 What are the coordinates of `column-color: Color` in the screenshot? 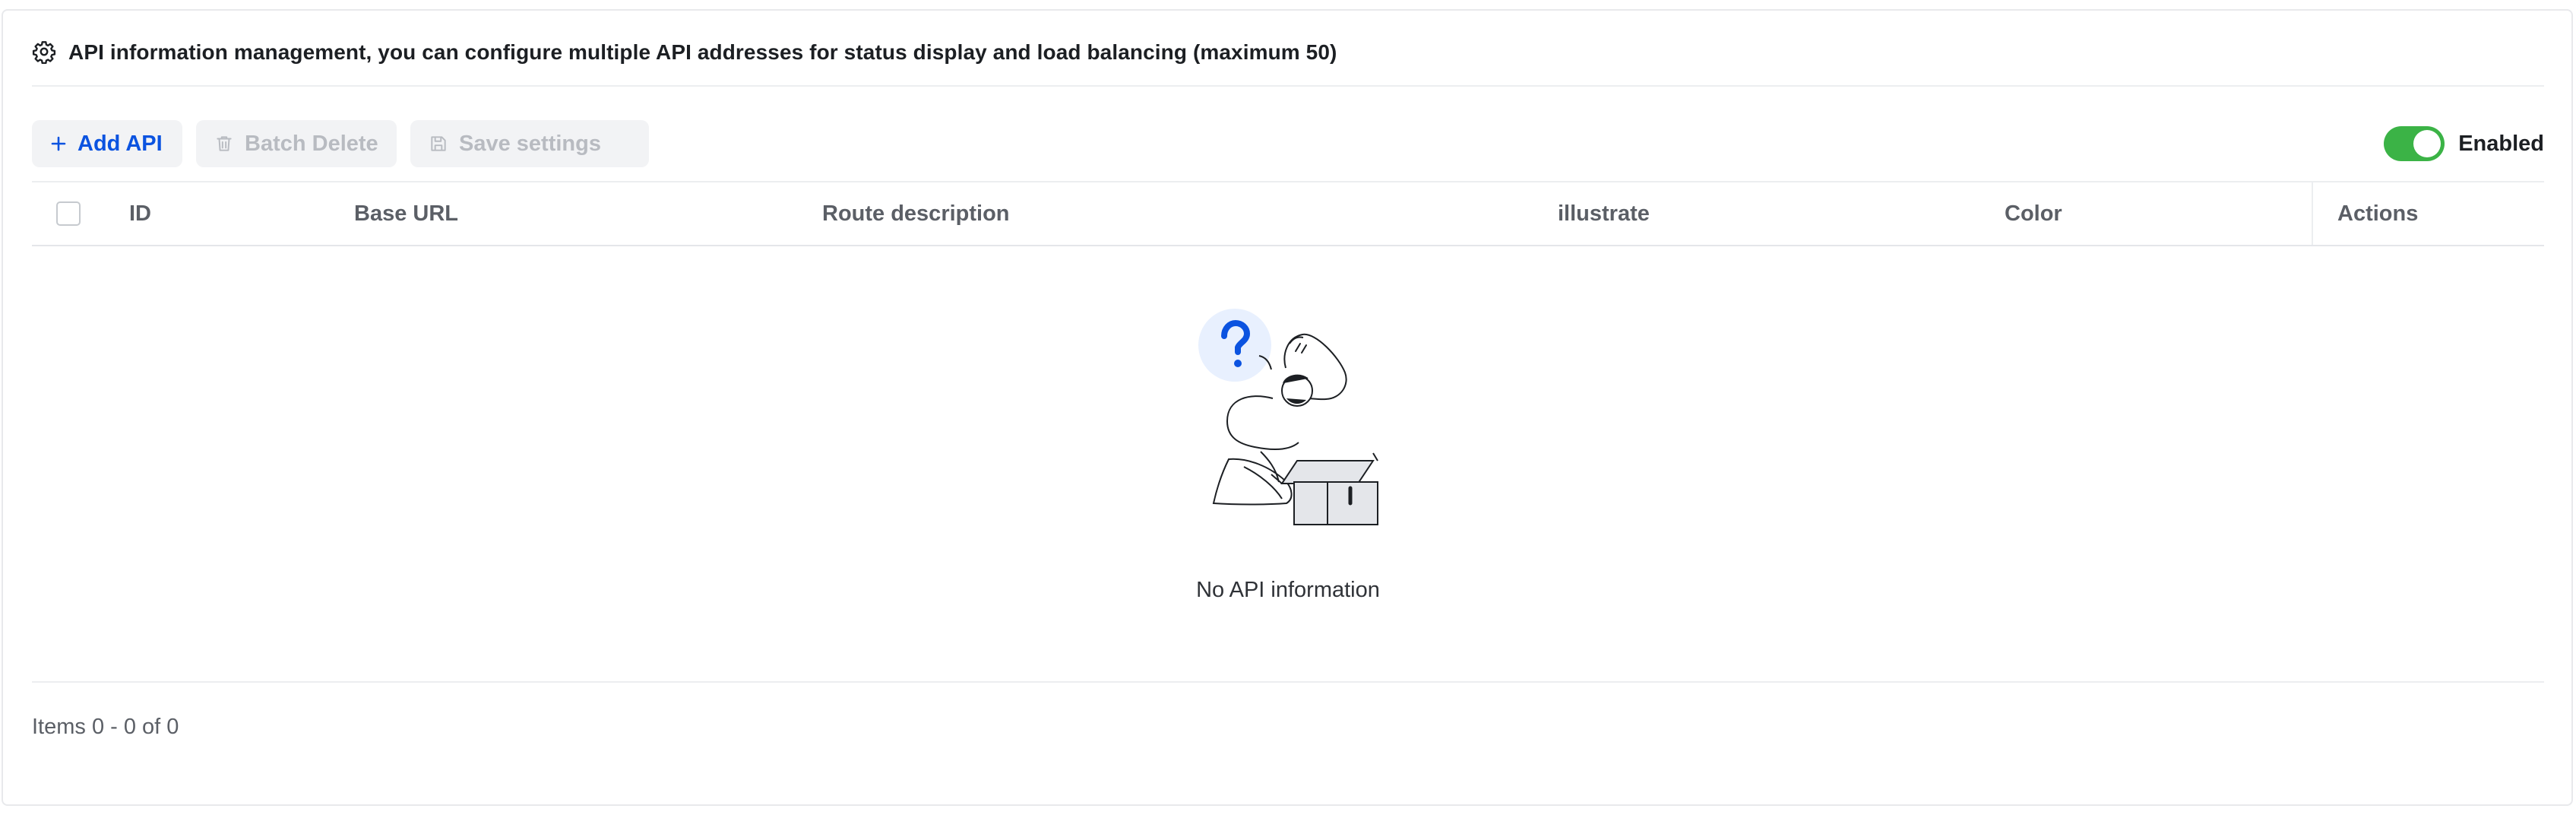 It's located at (2033, 213).